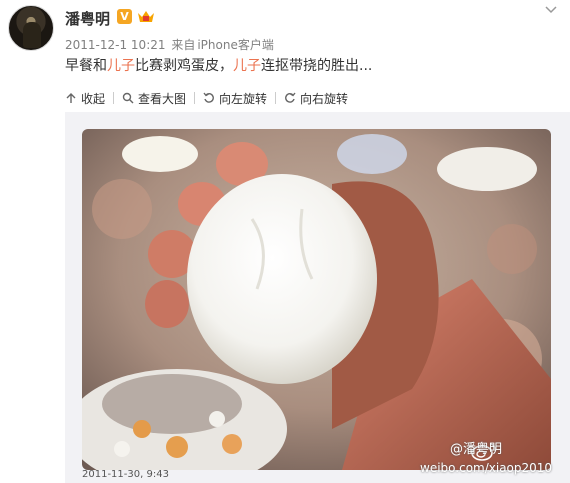 This screenshot has width=570, height=483. What do you see at coordinates (128, 98) in the screenshot?
I see `search-icon` at bounding box center [128, 98].